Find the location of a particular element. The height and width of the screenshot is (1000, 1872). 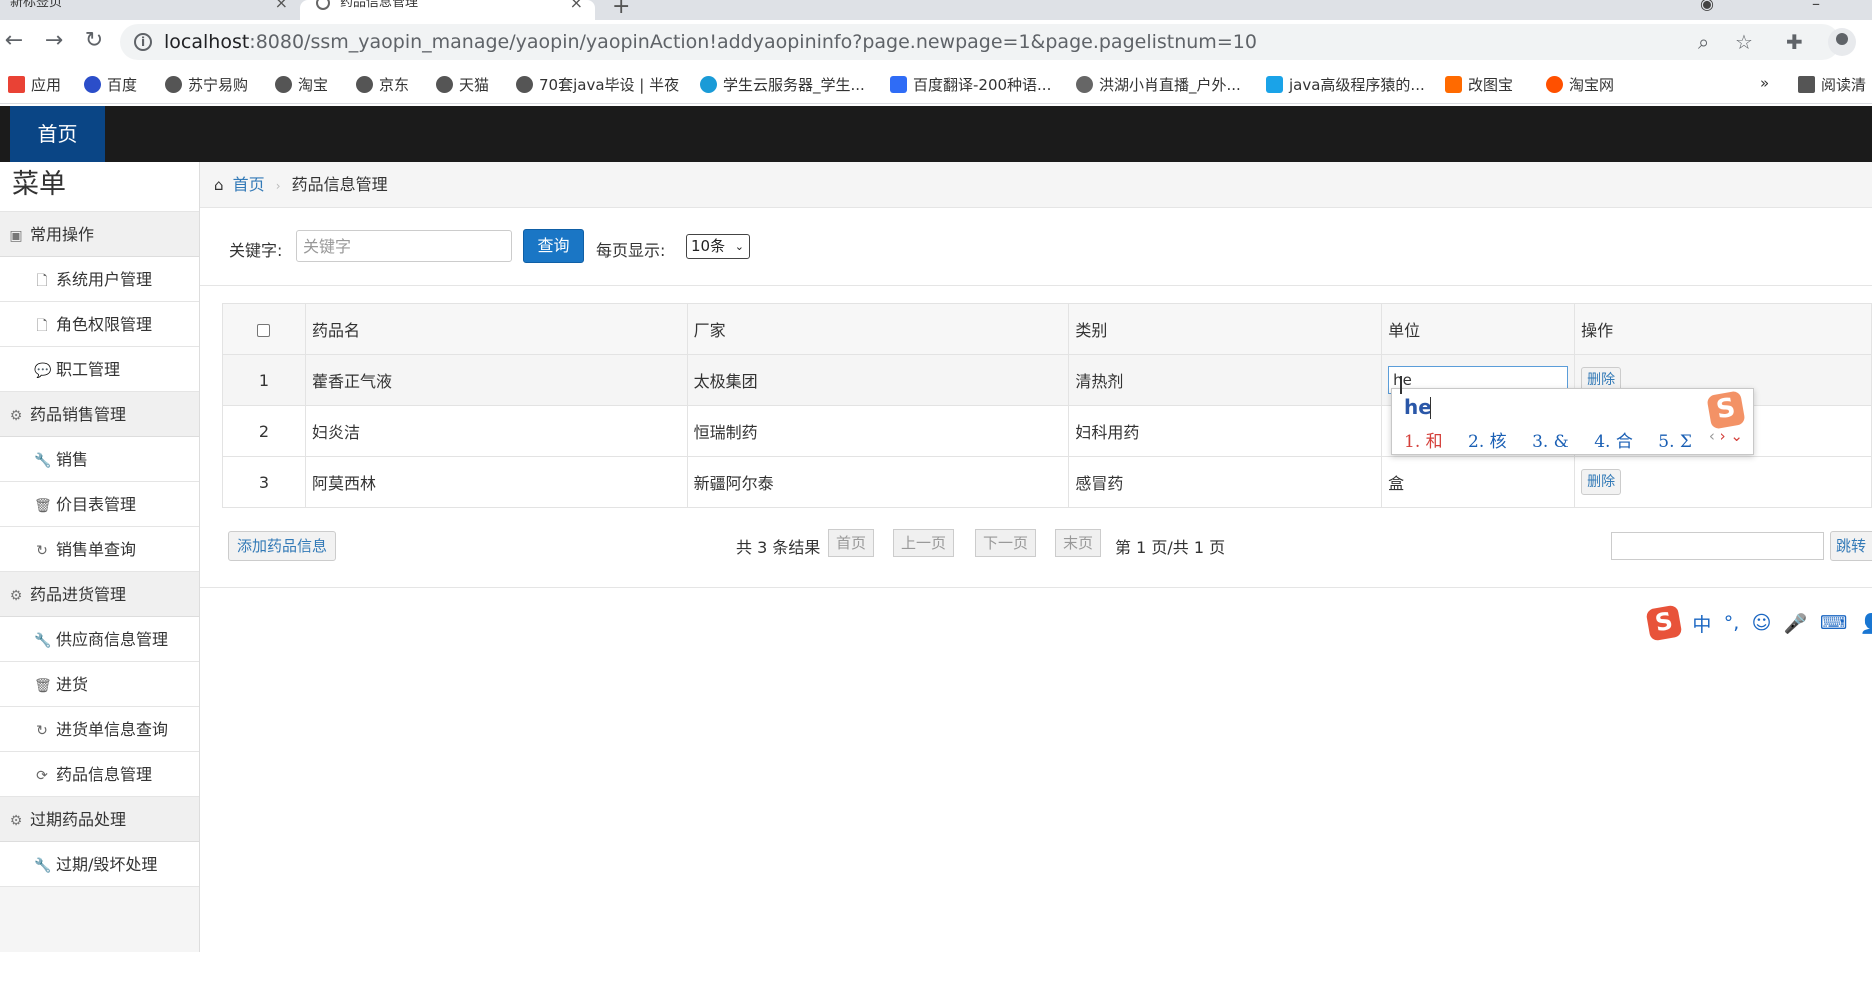

reload-icon: ↻ is located at coordinates (94, 41).